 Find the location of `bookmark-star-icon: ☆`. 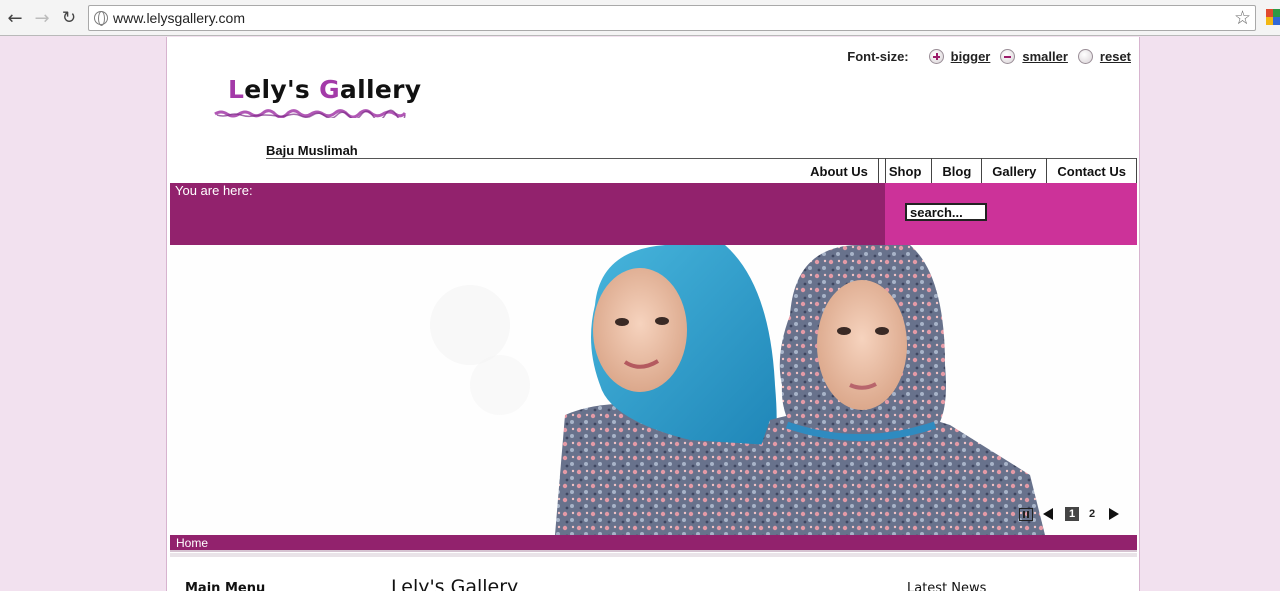

bookmark-star-icon: ☆ is located at coordinates (1242, 18).